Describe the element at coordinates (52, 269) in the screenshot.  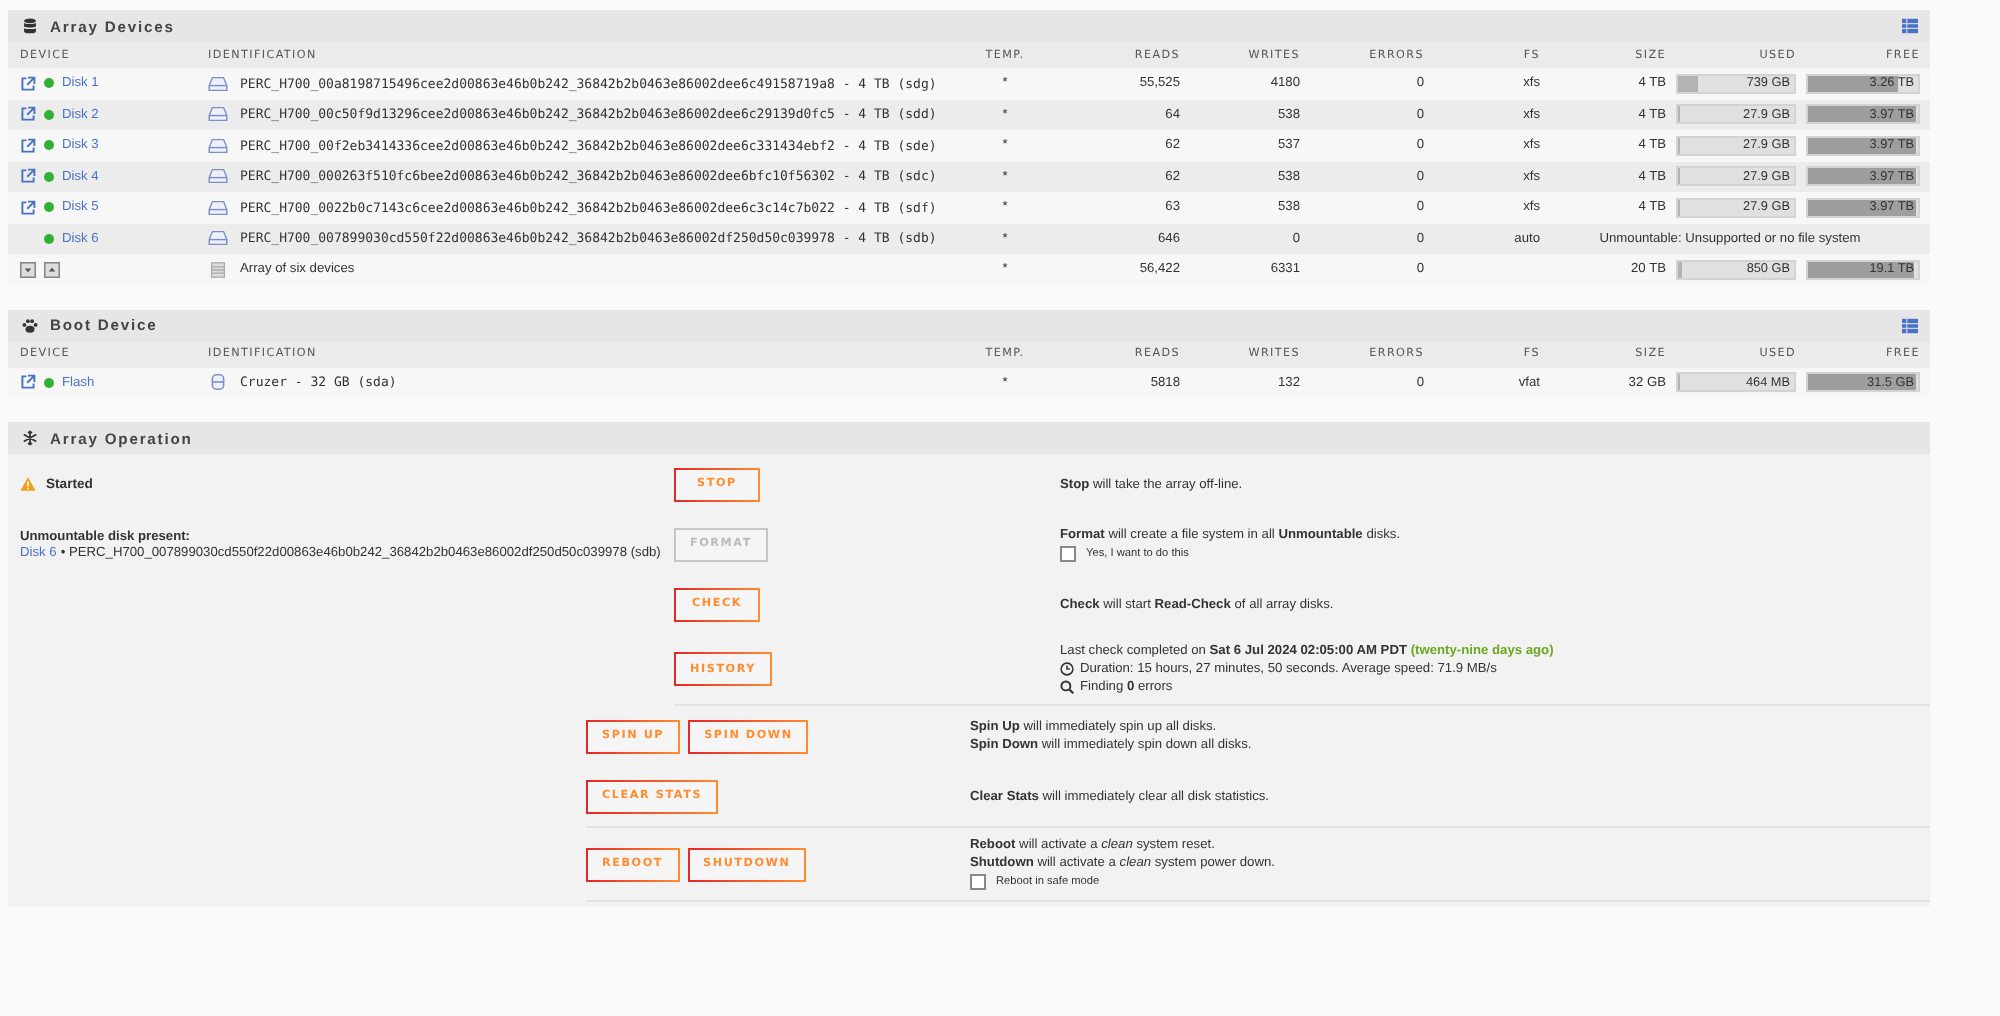
I see `collapse-icon` at that location.